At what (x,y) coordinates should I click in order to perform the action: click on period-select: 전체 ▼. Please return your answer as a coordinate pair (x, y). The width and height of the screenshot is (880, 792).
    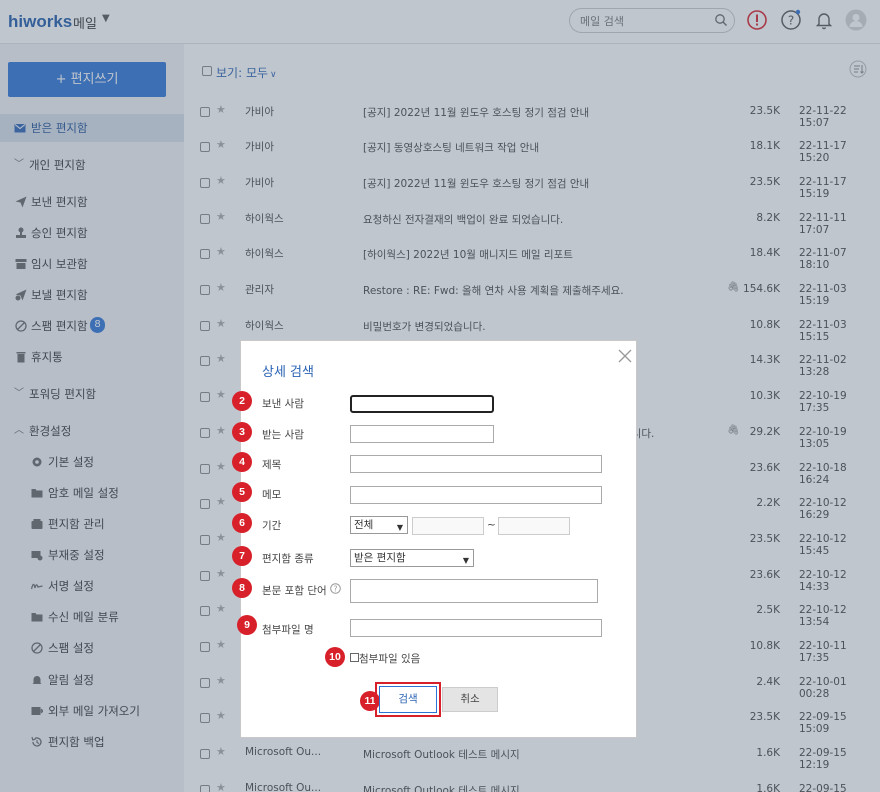
    Looking at the image, I should click on (379, 525).